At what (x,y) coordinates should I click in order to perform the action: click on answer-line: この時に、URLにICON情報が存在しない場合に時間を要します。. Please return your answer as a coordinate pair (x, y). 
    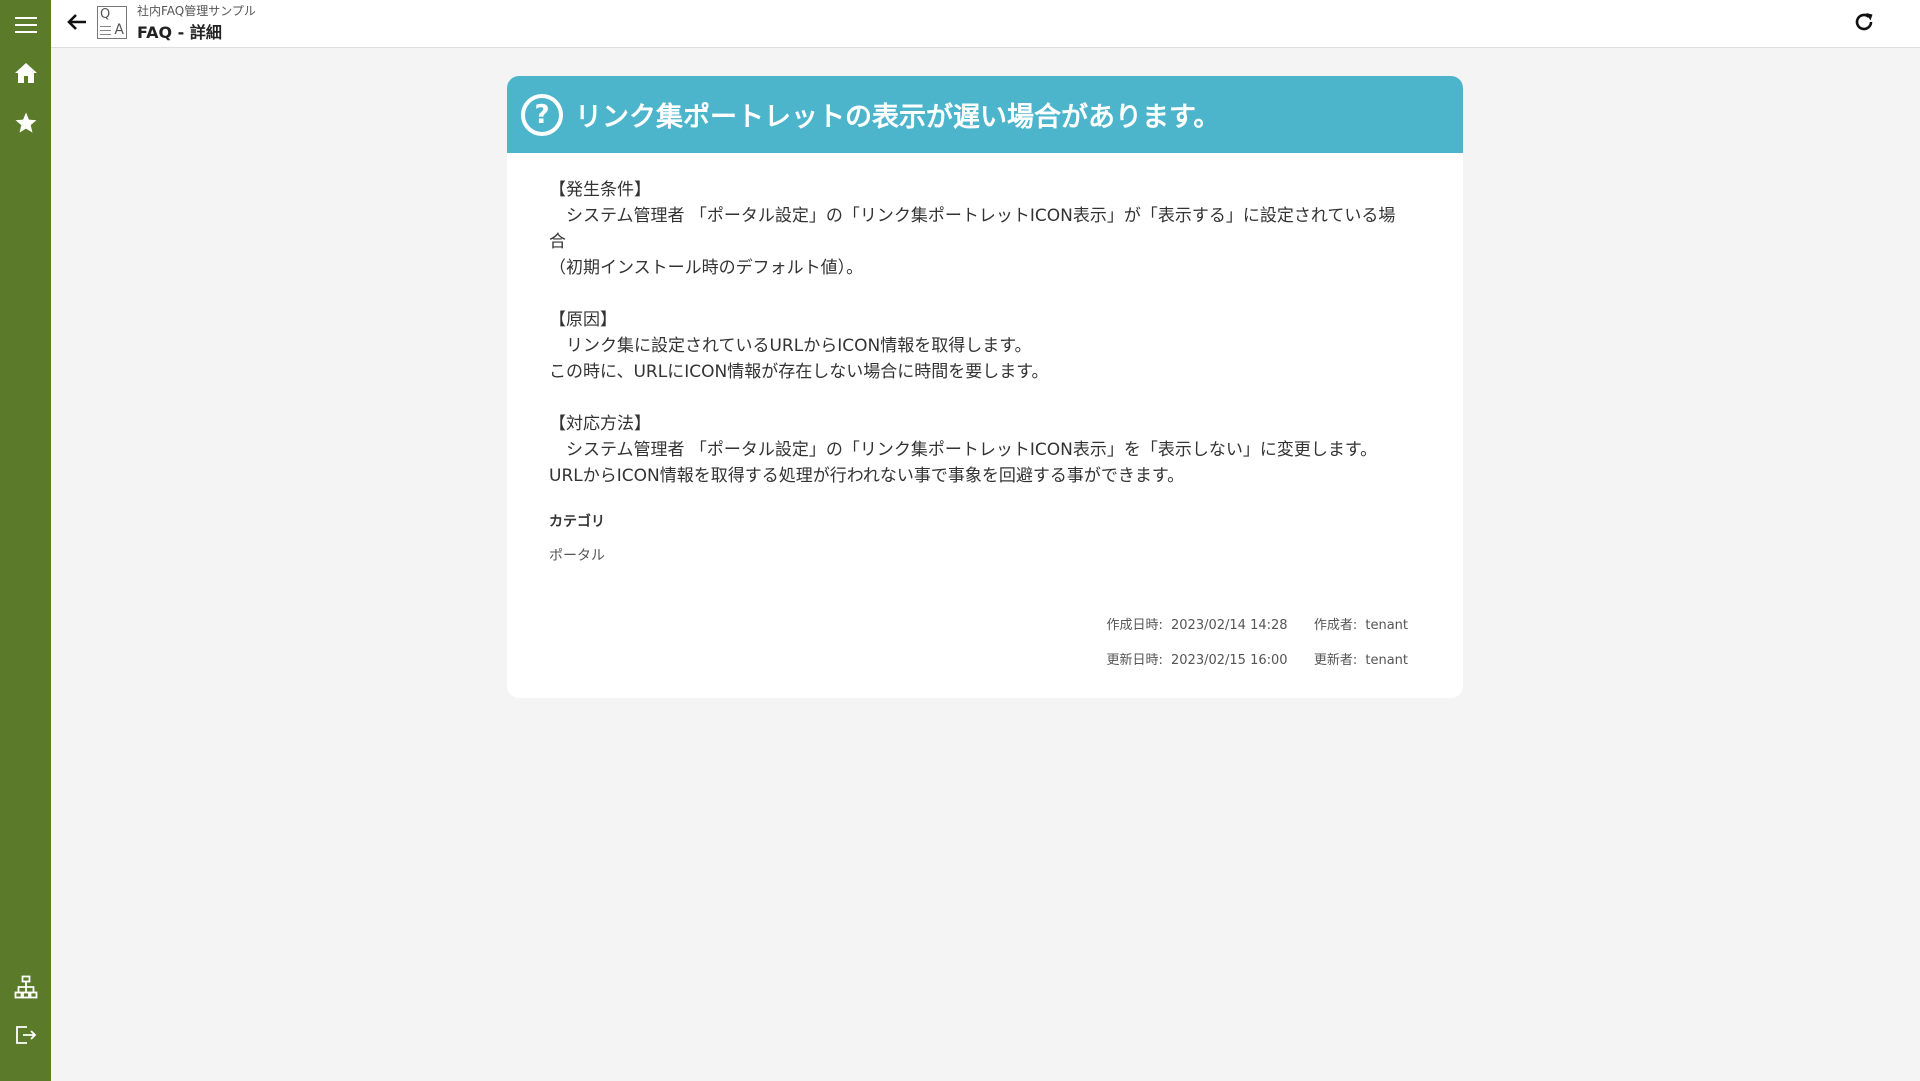
    Looking at the image, I should click on (799, 372).